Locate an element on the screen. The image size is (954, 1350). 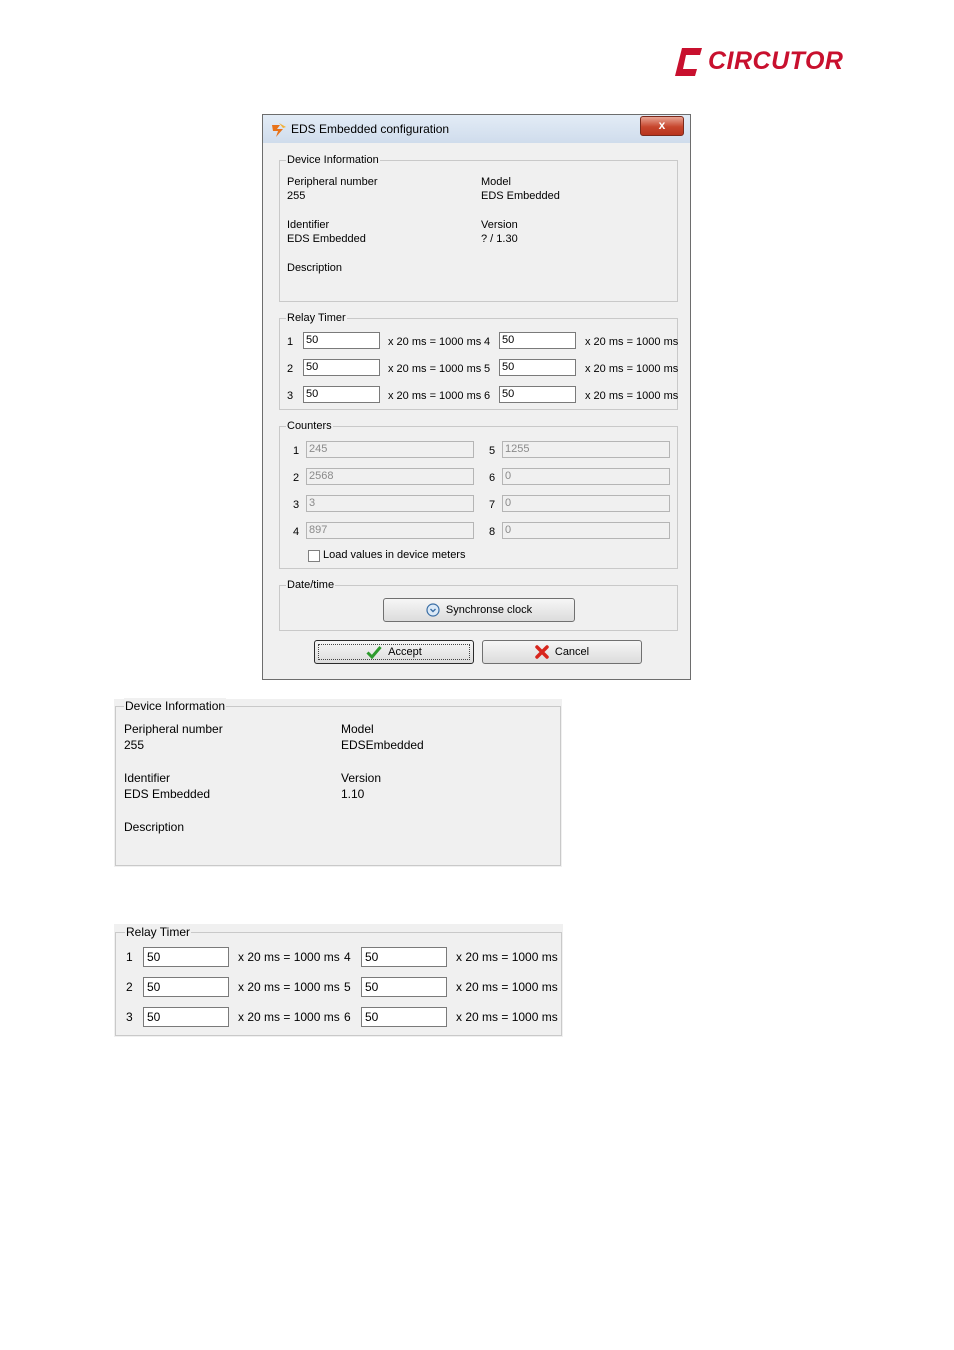
counter-num: 8 is located at coordinates (492, 532).